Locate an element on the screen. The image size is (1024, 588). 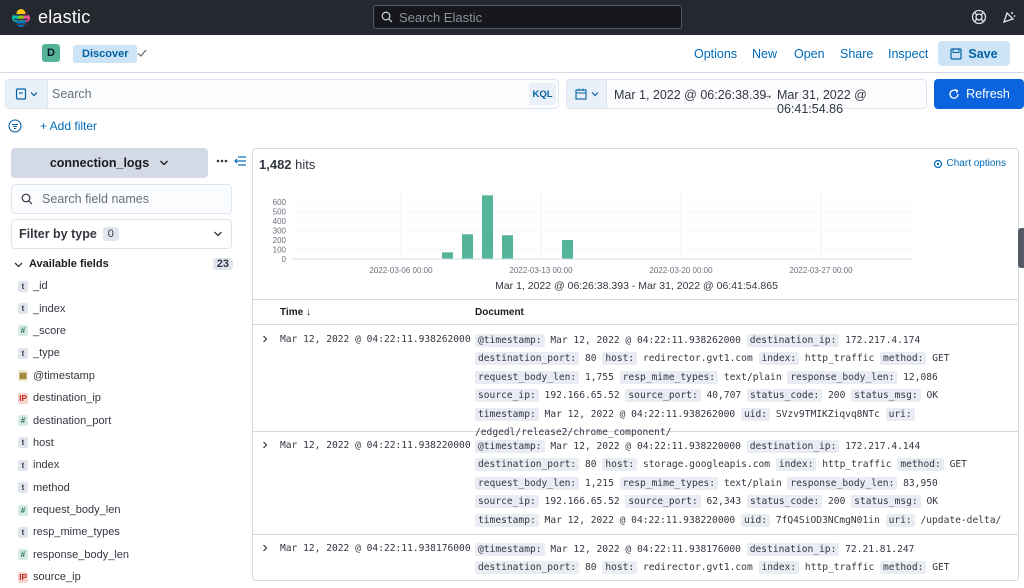
sidebar-actions is located at coordinates (231, 161).